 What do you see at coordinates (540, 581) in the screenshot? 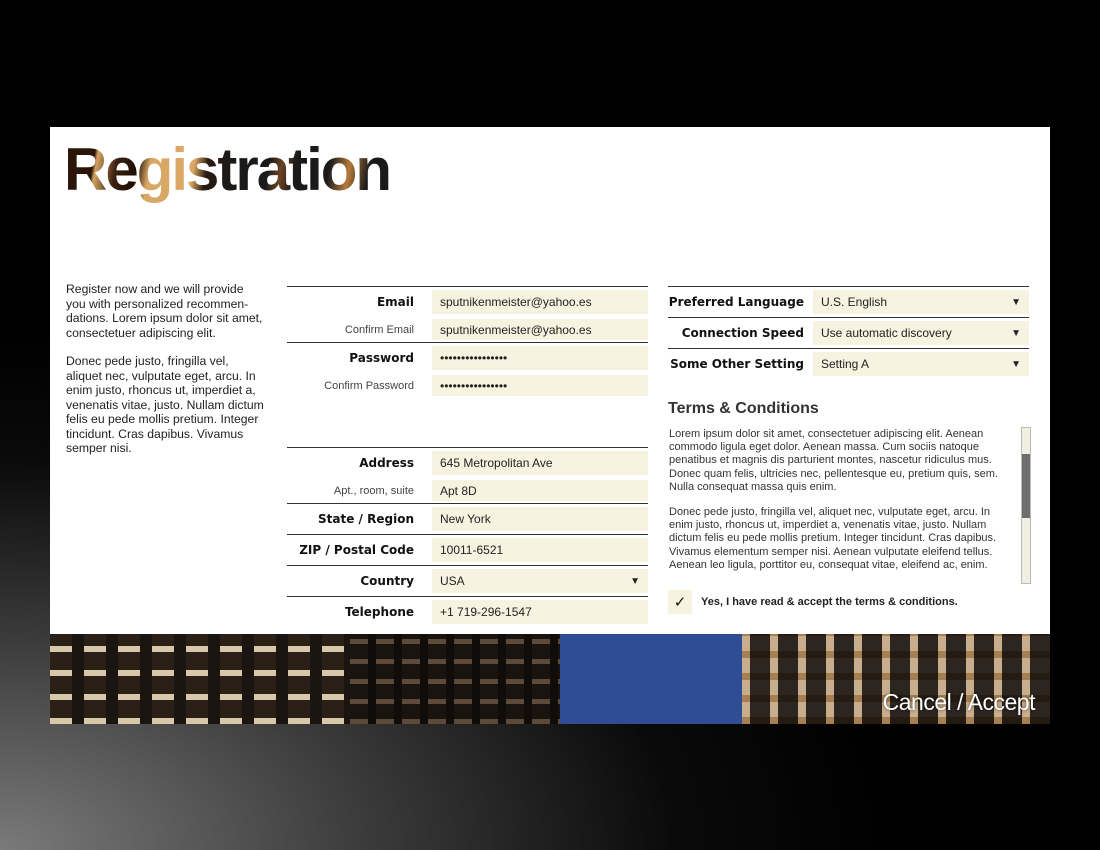
I see `country-select: USA ▼` at bounding box center [540, 581].